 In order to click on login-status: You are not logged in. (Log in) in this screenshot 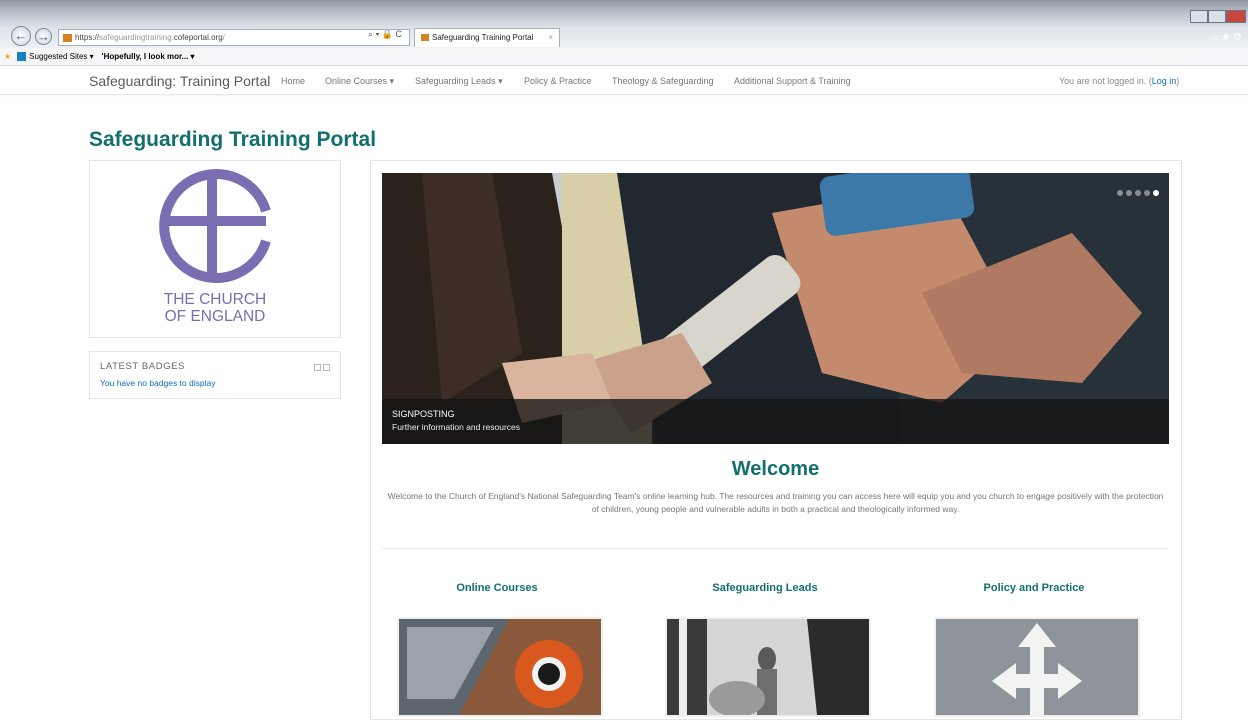, I will do `click(1119, 81)`.